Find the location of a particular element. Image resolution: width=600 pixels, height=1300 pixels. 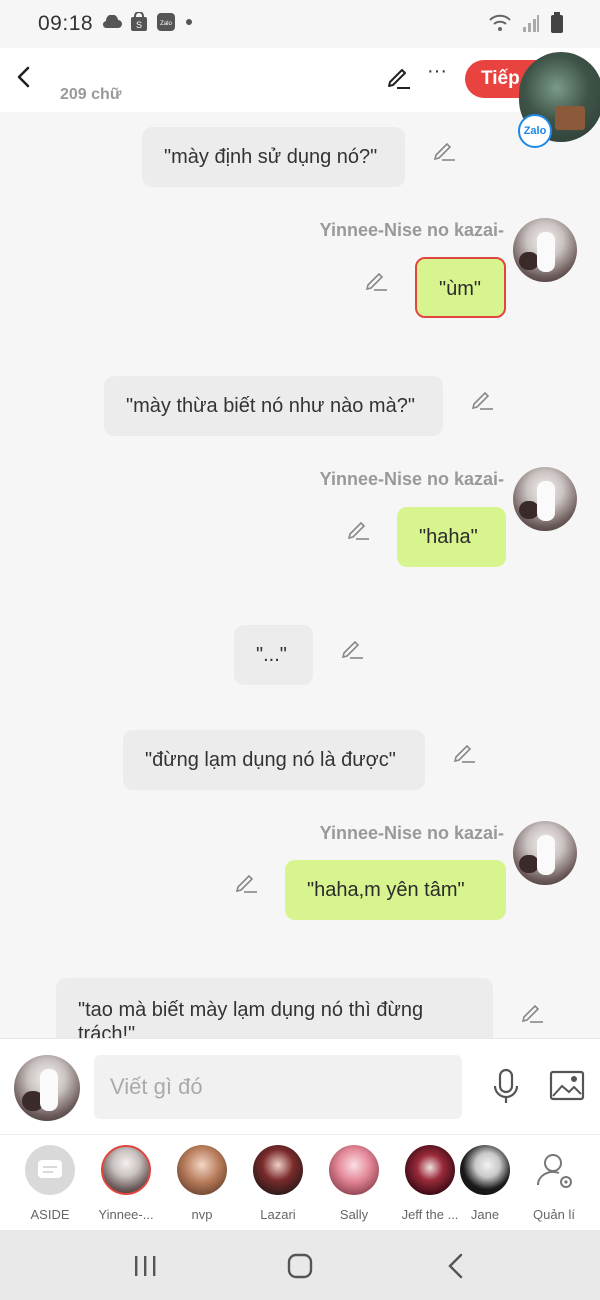

composer-bar is located at coordinates (300, 1086).